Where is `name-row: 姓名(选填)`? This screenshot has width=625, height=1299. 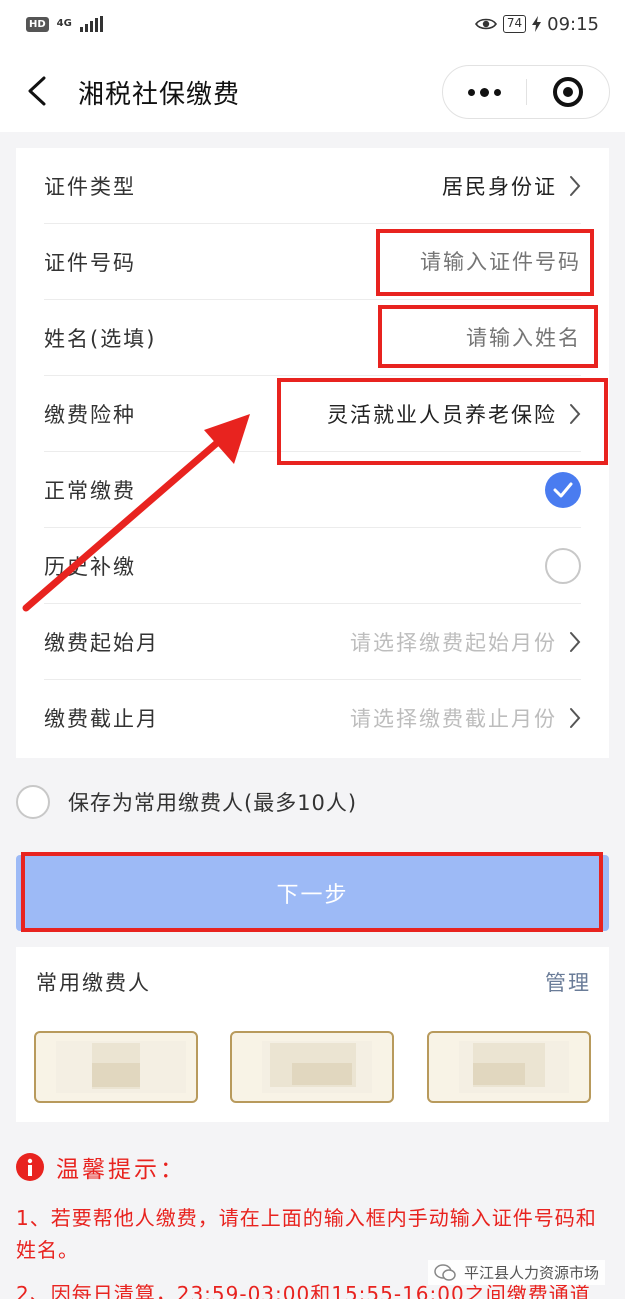 name-row: 姓名(选填) is located at coordinates (312, 338).